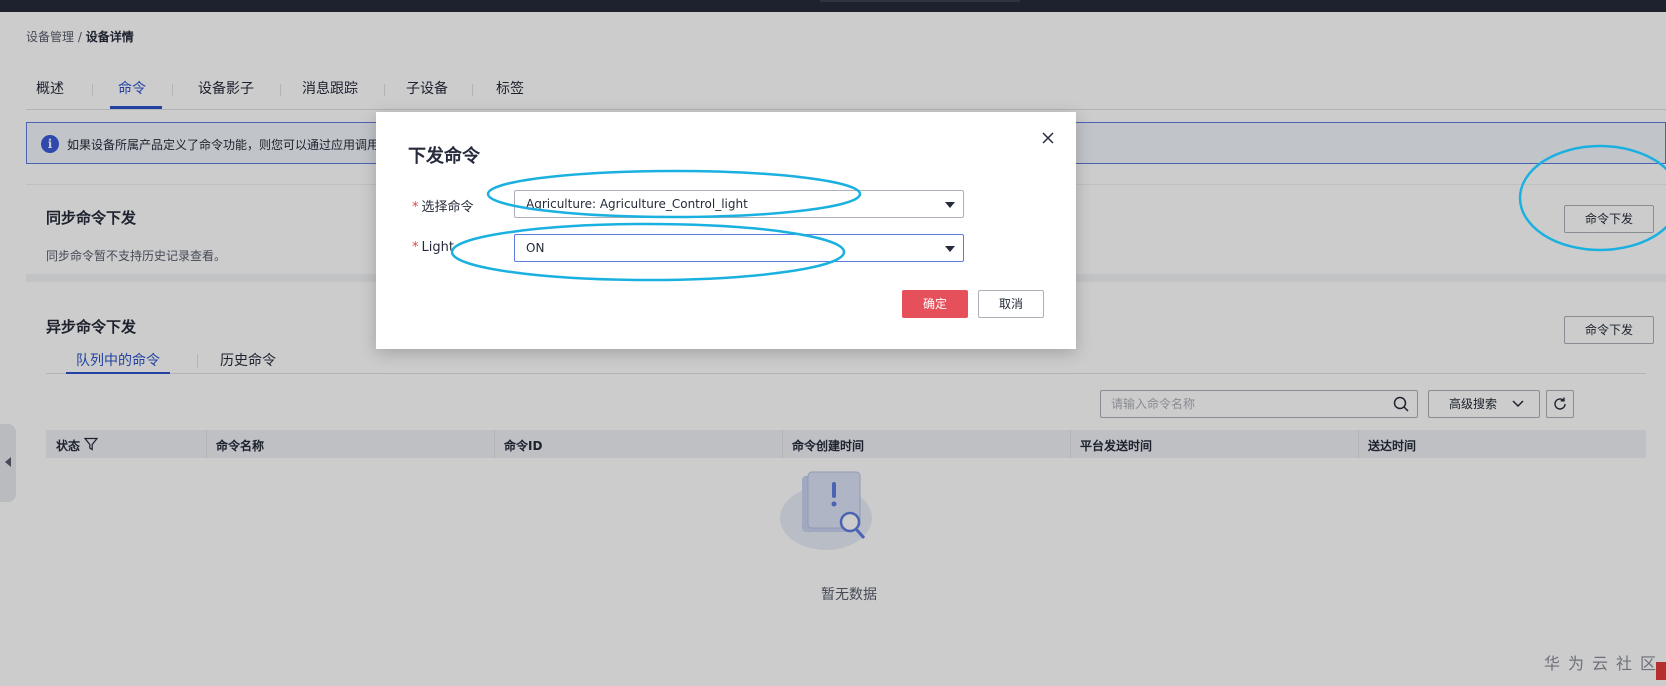 This screenshot has height=686, width=1666. What do you see at coordinates (443, 207) in the screenshot?
I see `command-select-label: * 选择命令` at bounding box center [443, 207].